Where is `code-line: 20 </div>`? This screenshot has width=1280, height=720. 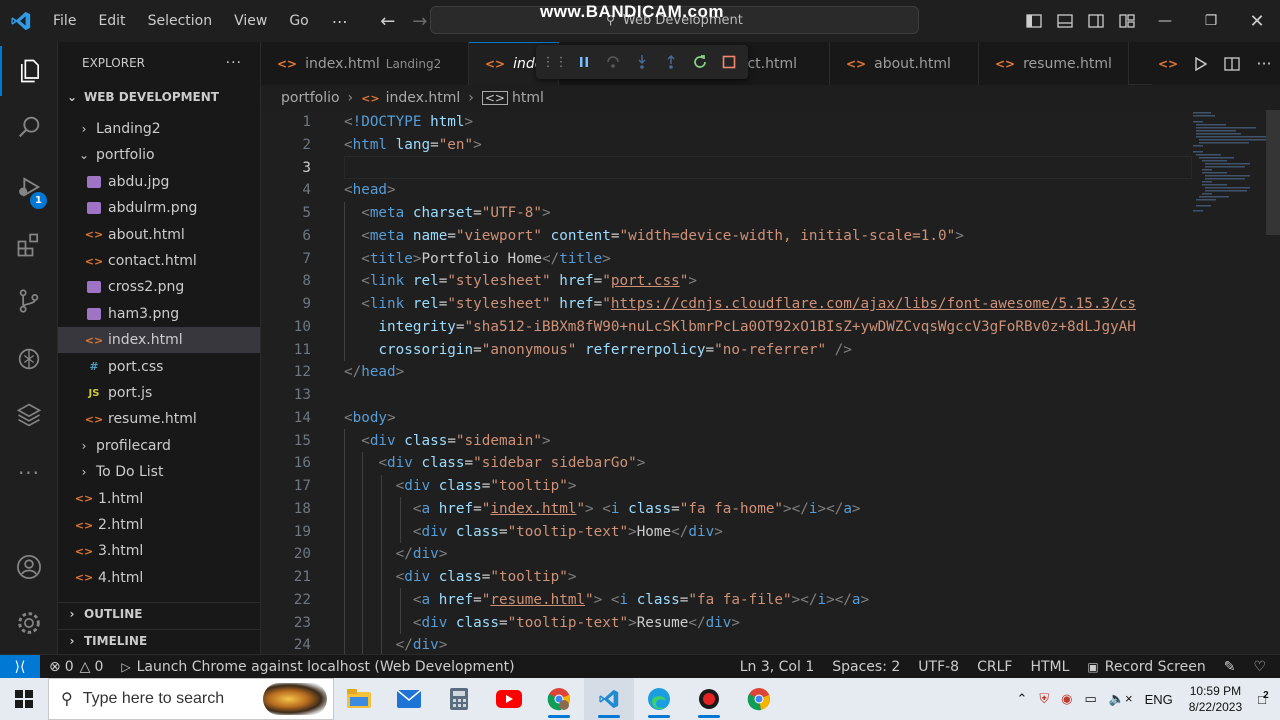 code-line: 20 </div> is located at coordinates (770, 554).